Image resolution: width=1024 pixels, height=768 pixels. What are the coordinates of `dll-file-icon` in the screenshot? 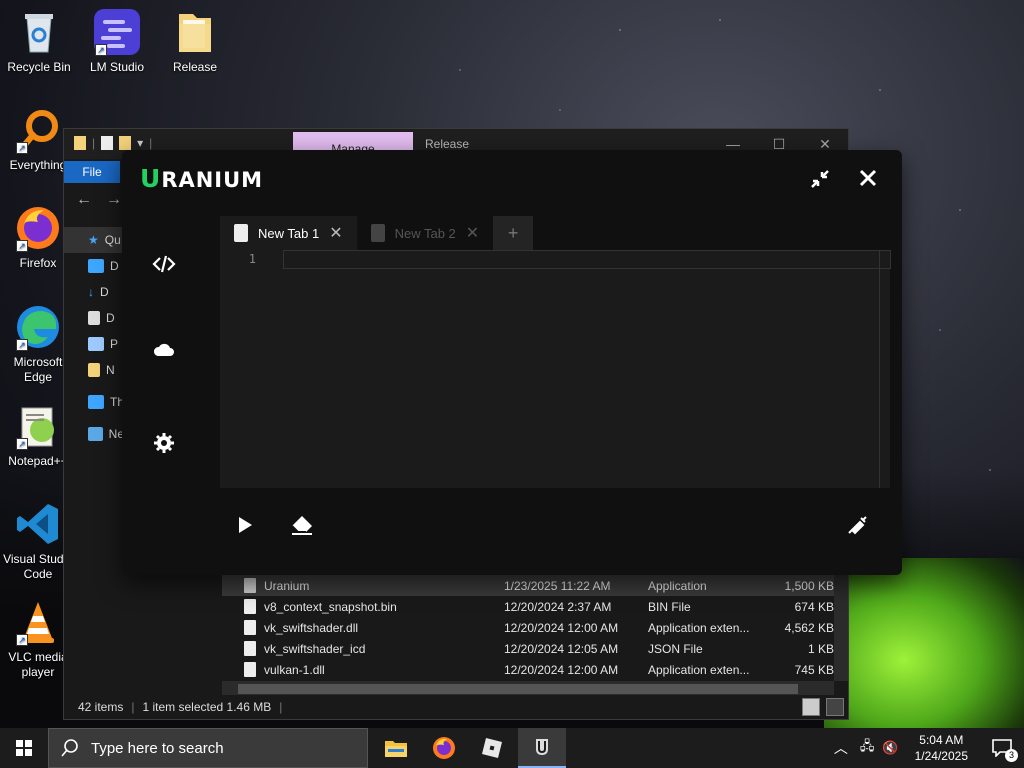 It's located at (250, 627).